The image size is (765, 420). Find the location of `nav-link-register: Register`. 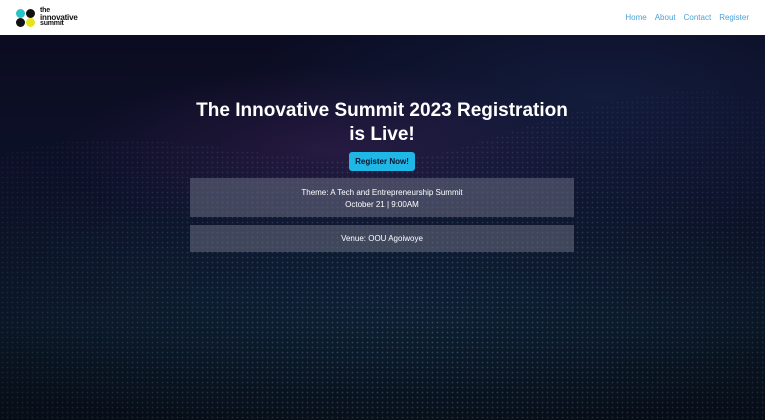

nav-link-register: Register is located at coordinates (734, 17).